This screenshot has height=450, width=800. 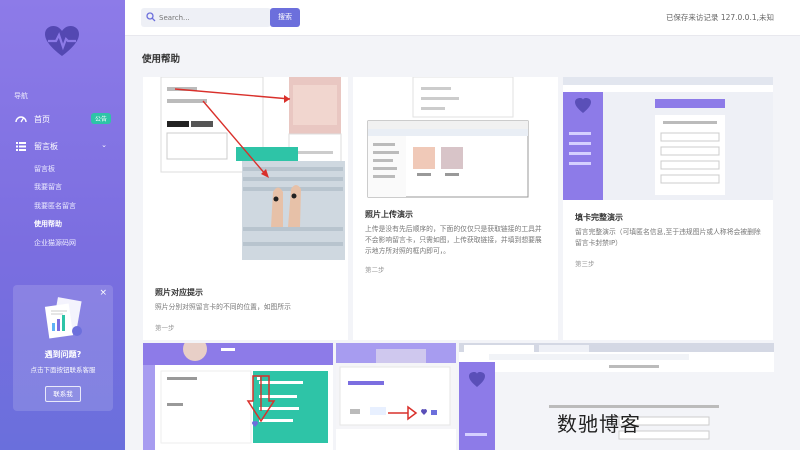 What do you see at coordinates (55, 206) in the screenshot?
I see `sidebar-subitem-anonymous-message: 我要匿名留言` at bounding box center [55, 206].